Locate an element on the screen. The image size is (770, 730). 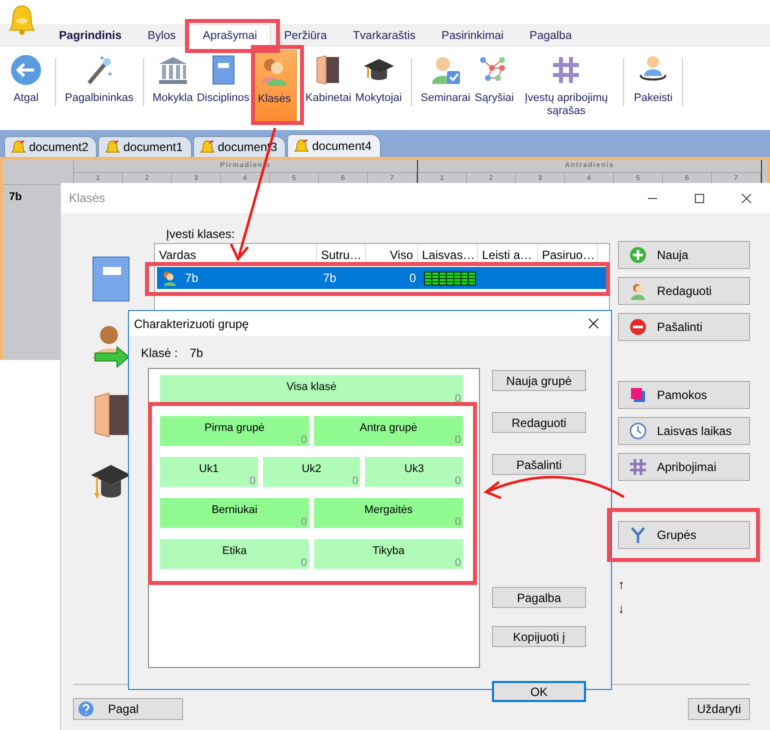
availability-grid-icon is located at coordinates (450, 278).